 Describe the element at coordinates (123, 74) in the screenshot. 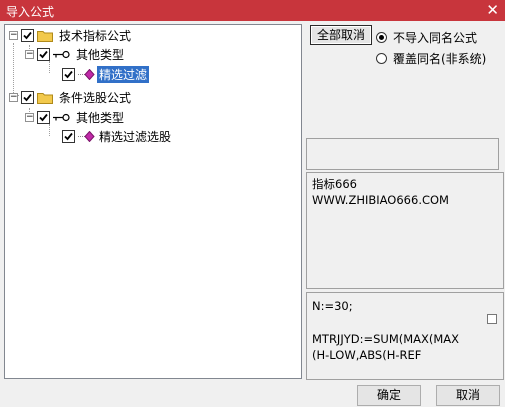

I see `node-label: 精选过滤` at that location.